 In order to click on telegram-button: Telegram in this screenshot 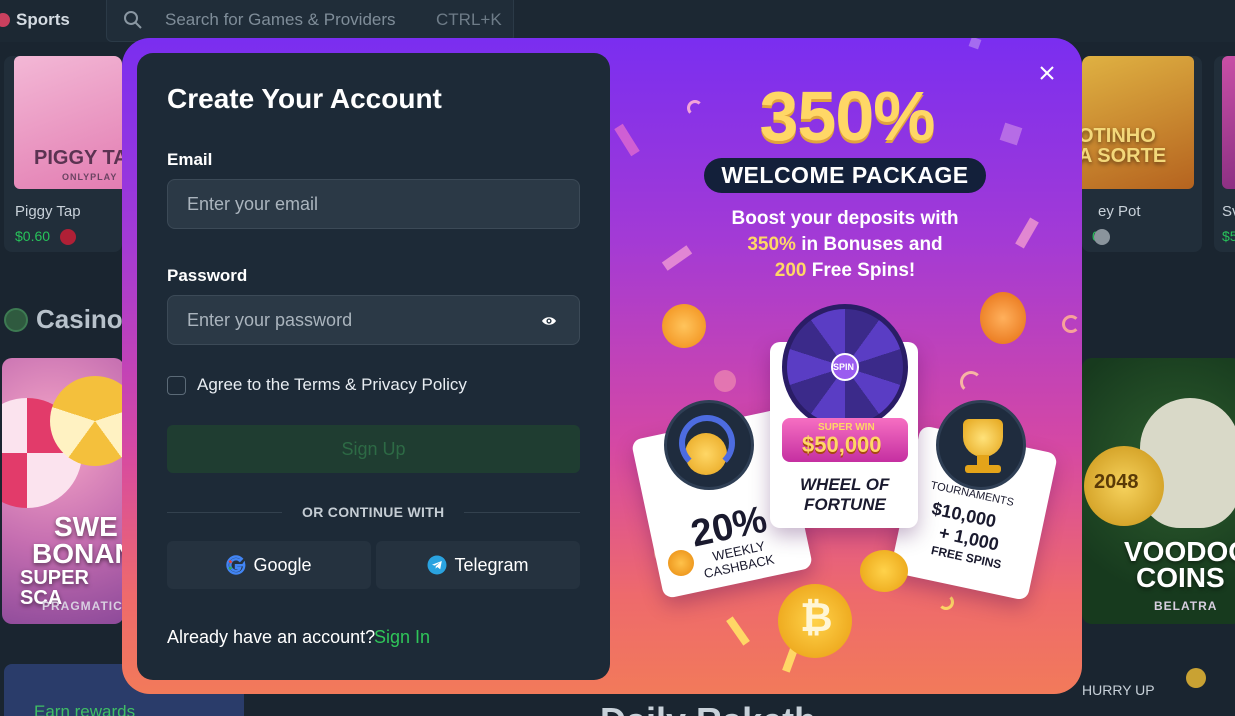, I will do `click(478, 565)`.